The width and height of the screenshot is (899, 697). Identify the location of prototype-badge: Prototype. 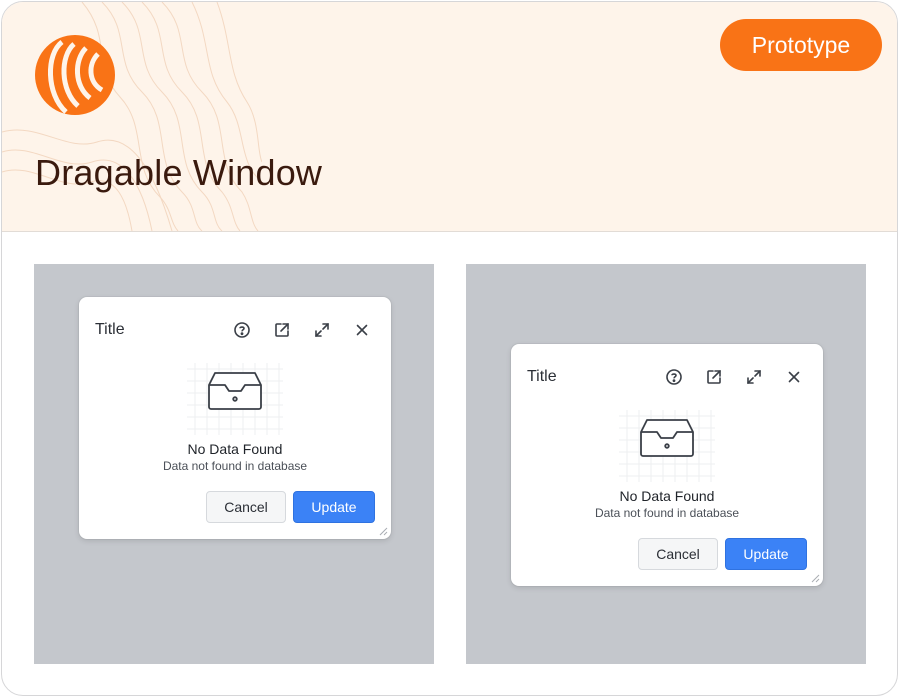
(801, 45).